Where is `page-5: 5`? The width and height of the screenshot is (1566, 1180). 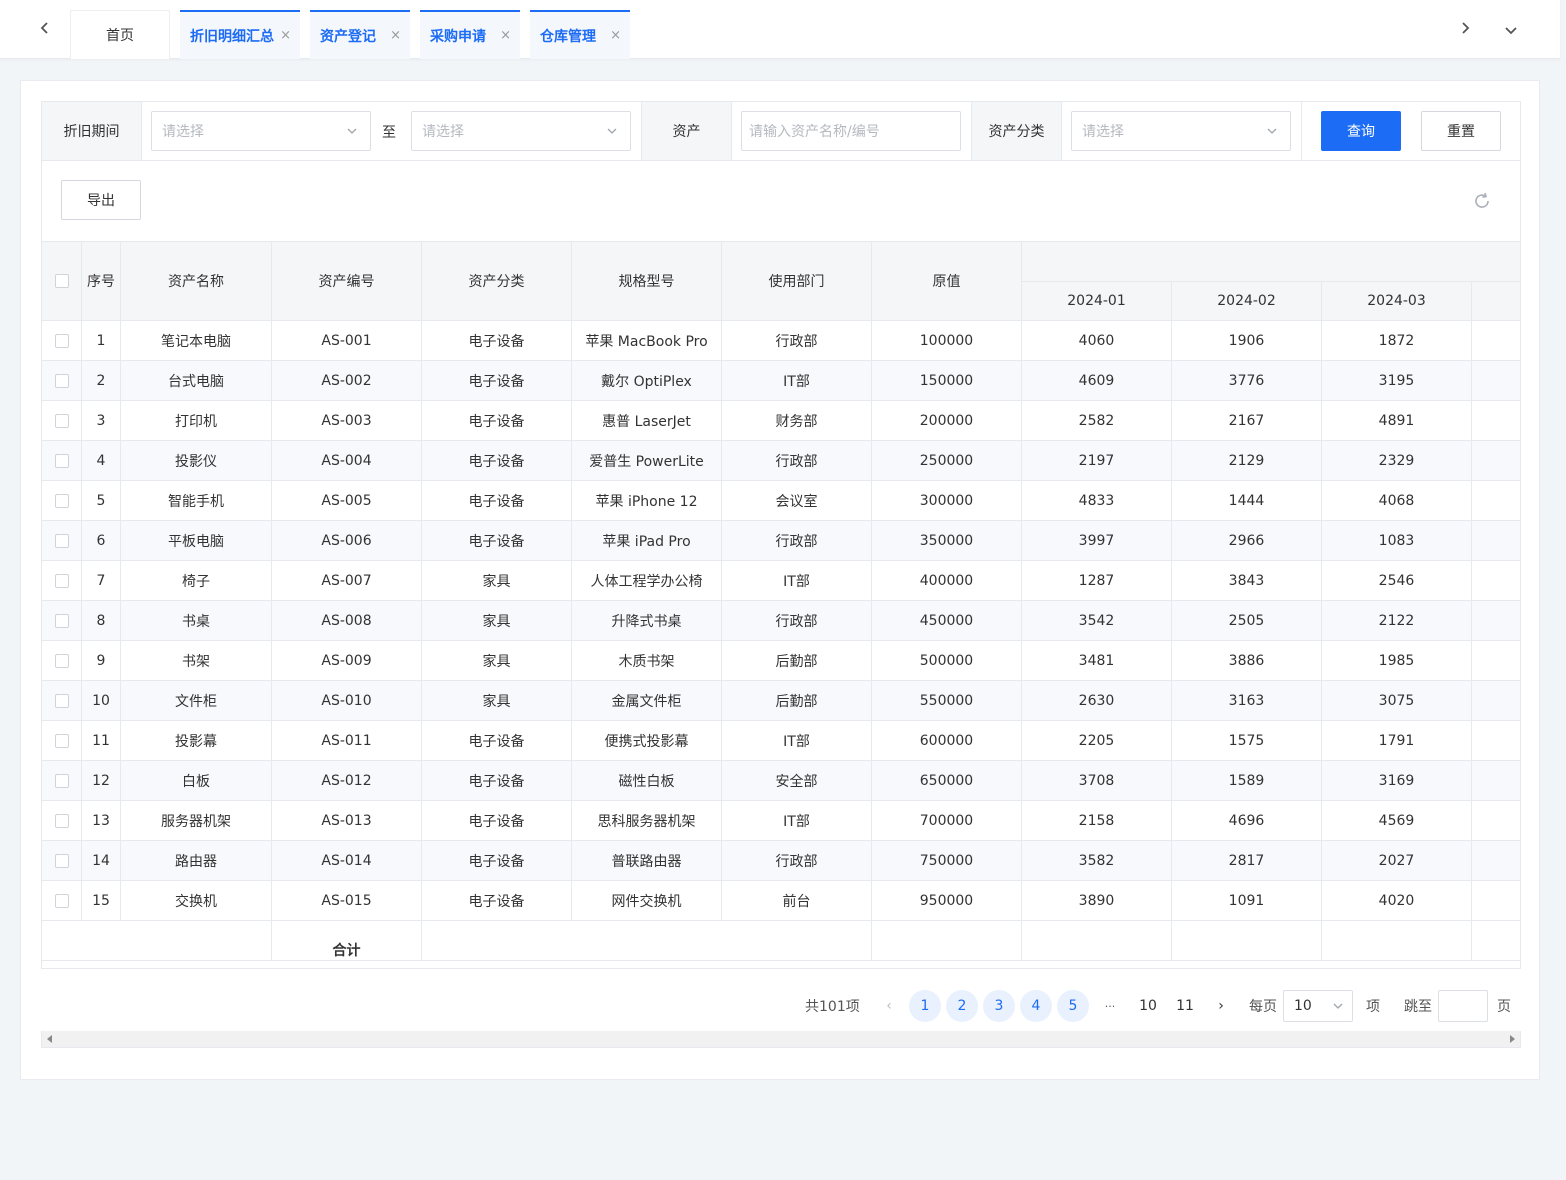 page-5: 5 is located at coordinates (1073, 1006).